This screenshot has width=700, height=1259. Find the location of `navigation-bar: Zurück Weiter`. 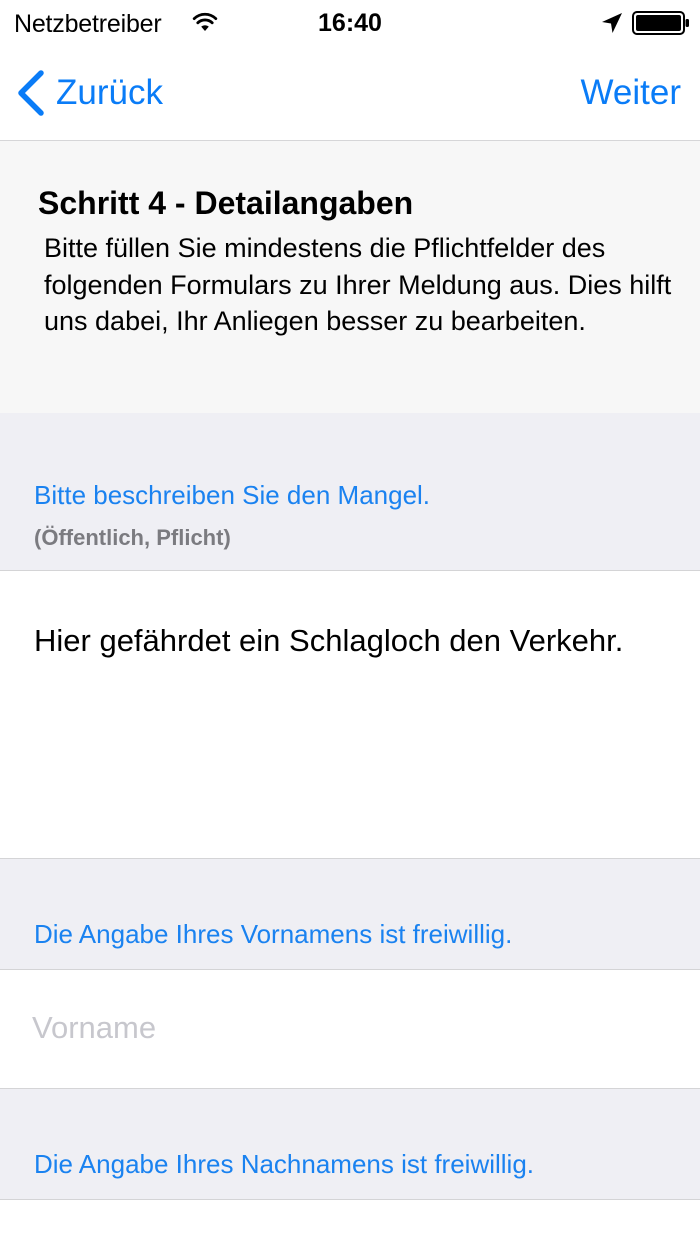

navigation-bar: Zurück Weiter is located at coordinates (350, 93).